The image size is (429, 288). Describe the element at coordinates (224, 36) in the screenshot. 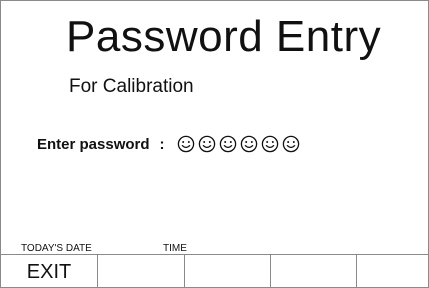

I see `page-title: Password Entry` at that location.